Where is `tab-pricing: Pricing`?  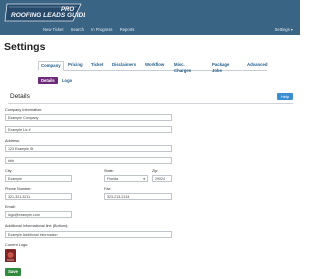 tab-pricing: Pricing is located at coordinates (75, 65).